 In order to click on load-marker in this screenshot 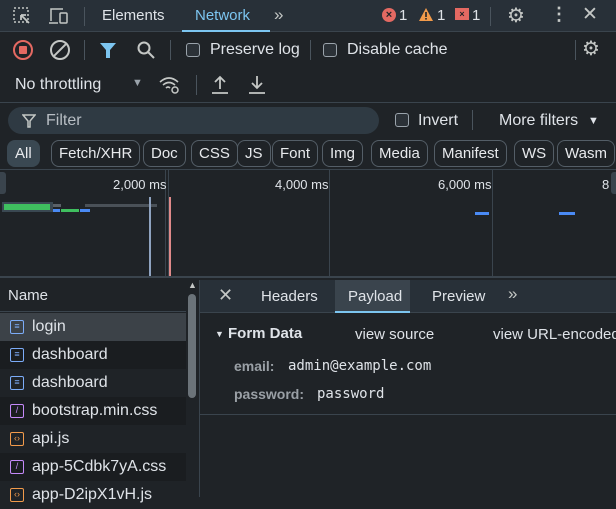, I will do `click(170, 236)`.